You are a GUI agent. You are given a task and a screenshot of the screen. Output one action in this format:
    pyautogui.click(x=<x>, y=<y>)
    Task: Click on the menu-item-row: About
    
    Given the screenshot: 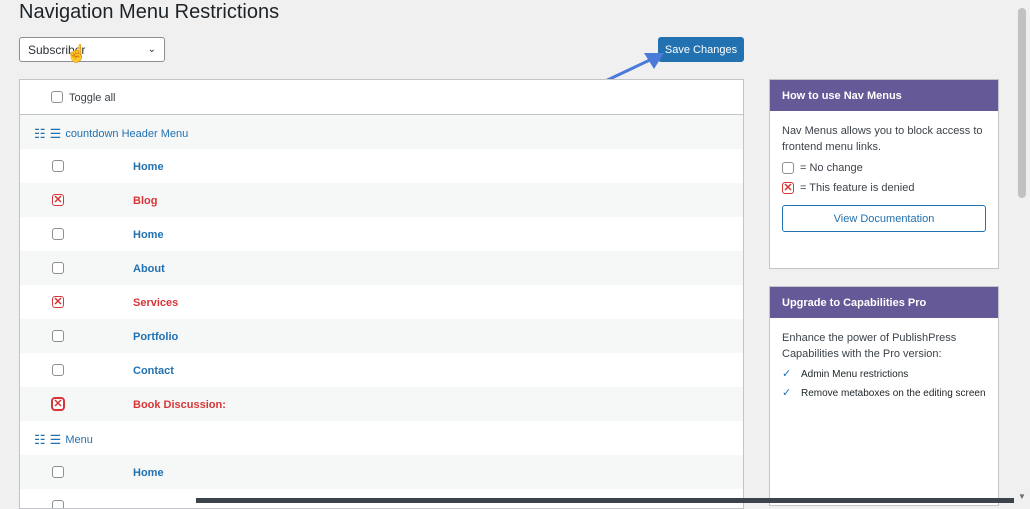 What is the action you would take?
    pyautogui.click(x=381, y=268)
    